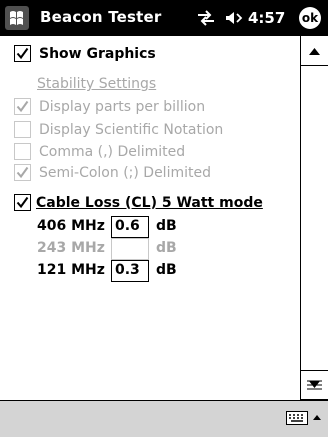 The image size is (328, 437). I want to click on option-ppb: Display parts per billion, so click(144, 108).